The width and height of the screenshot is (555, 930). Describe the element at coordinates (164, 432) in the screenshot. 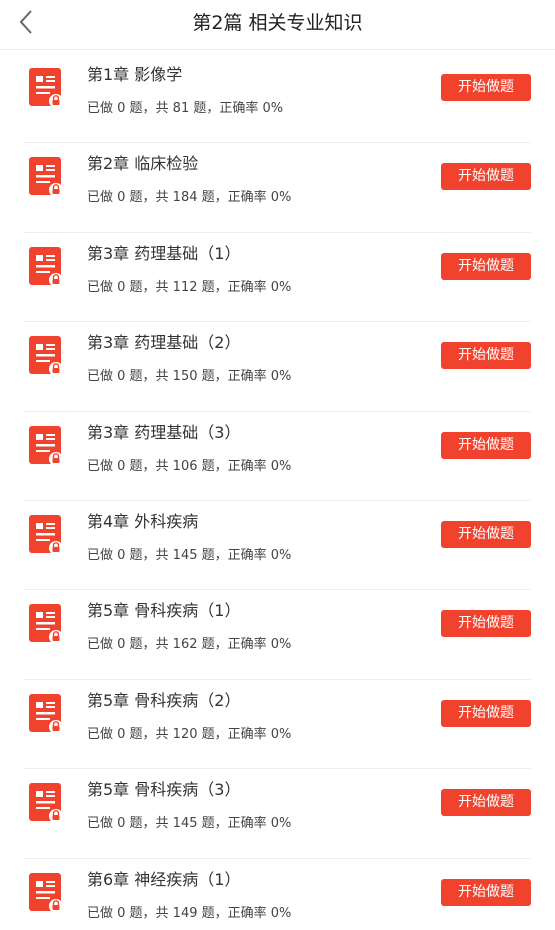

I see `chapter-title: 第3章 药理基础（3）` at that location.